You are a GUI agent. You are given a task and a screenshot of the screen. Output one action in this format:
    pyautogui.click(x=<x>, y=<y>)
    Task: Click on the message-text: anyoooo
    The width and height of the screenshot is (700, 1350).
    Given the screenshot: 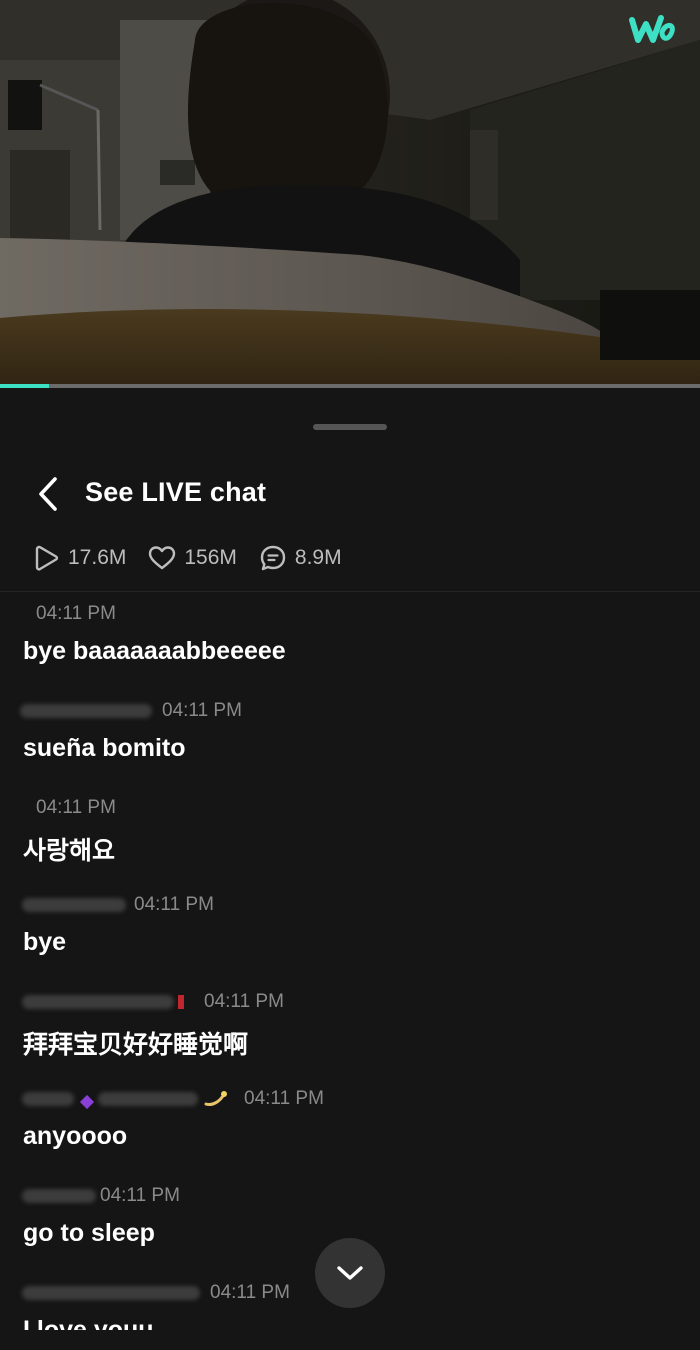 What is the action you would take?
    pyautogui.click(x=75, y=1136)
    